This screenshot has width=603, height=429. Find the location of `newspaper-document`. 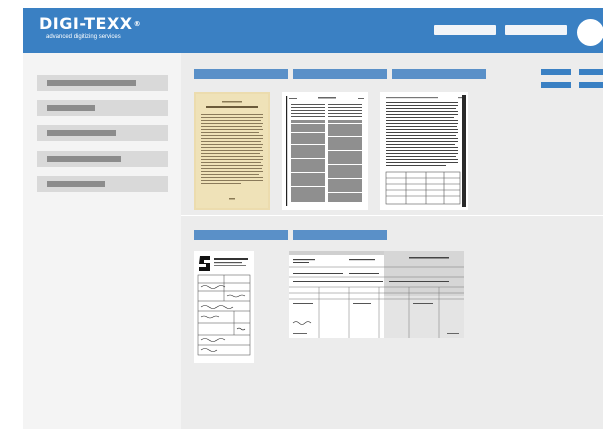

newspaper-document is located at coordinates (325, 151).